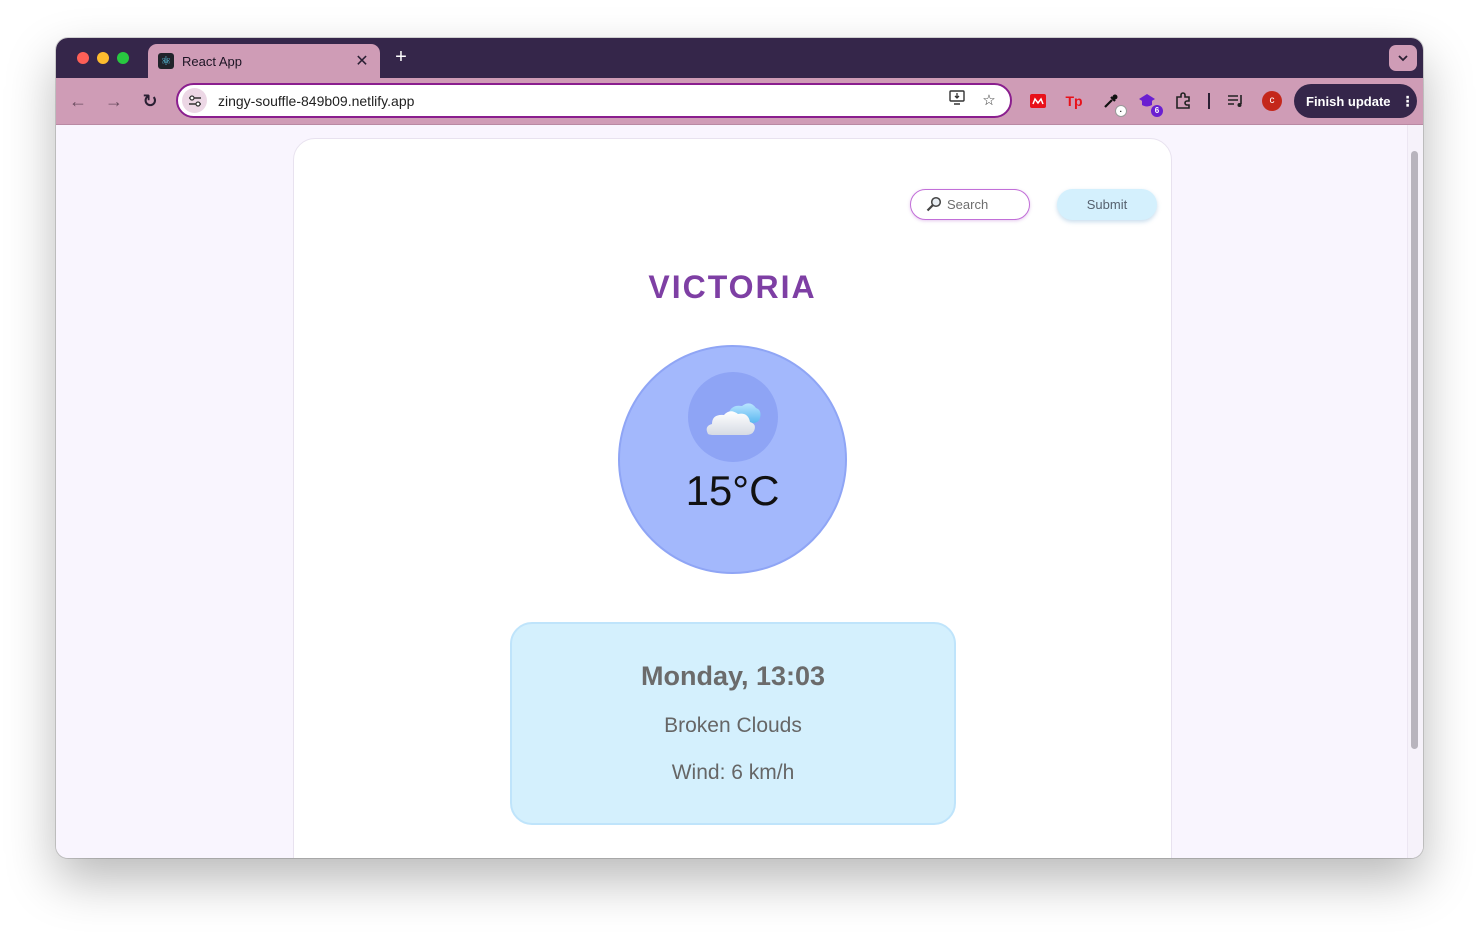 The height and width of the screenshot is (932, 1479). I want to click on weather-description: Broken Clouds, so click(733, 725).